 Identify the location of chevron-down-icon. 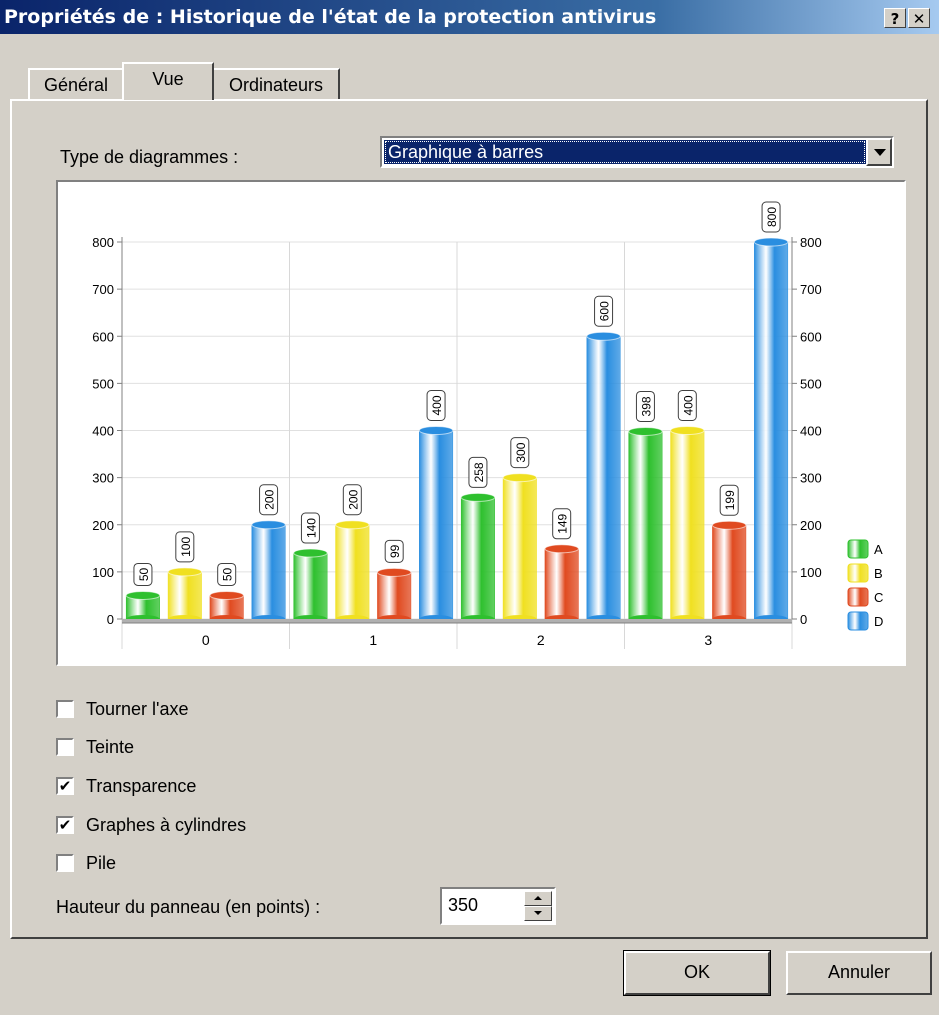
(879, 152).